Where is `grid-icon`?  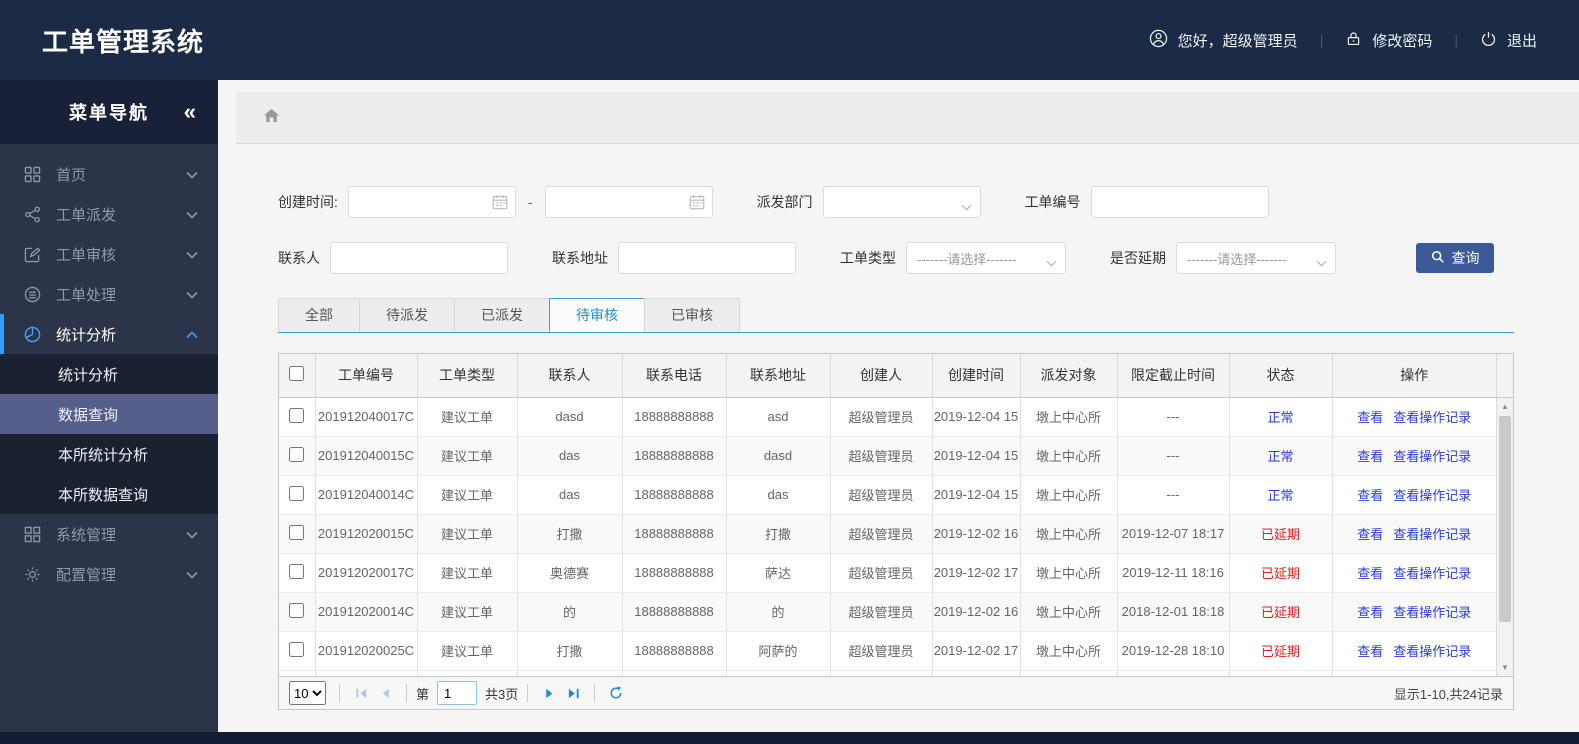
grid-icon is located at coordinates (33, 174).